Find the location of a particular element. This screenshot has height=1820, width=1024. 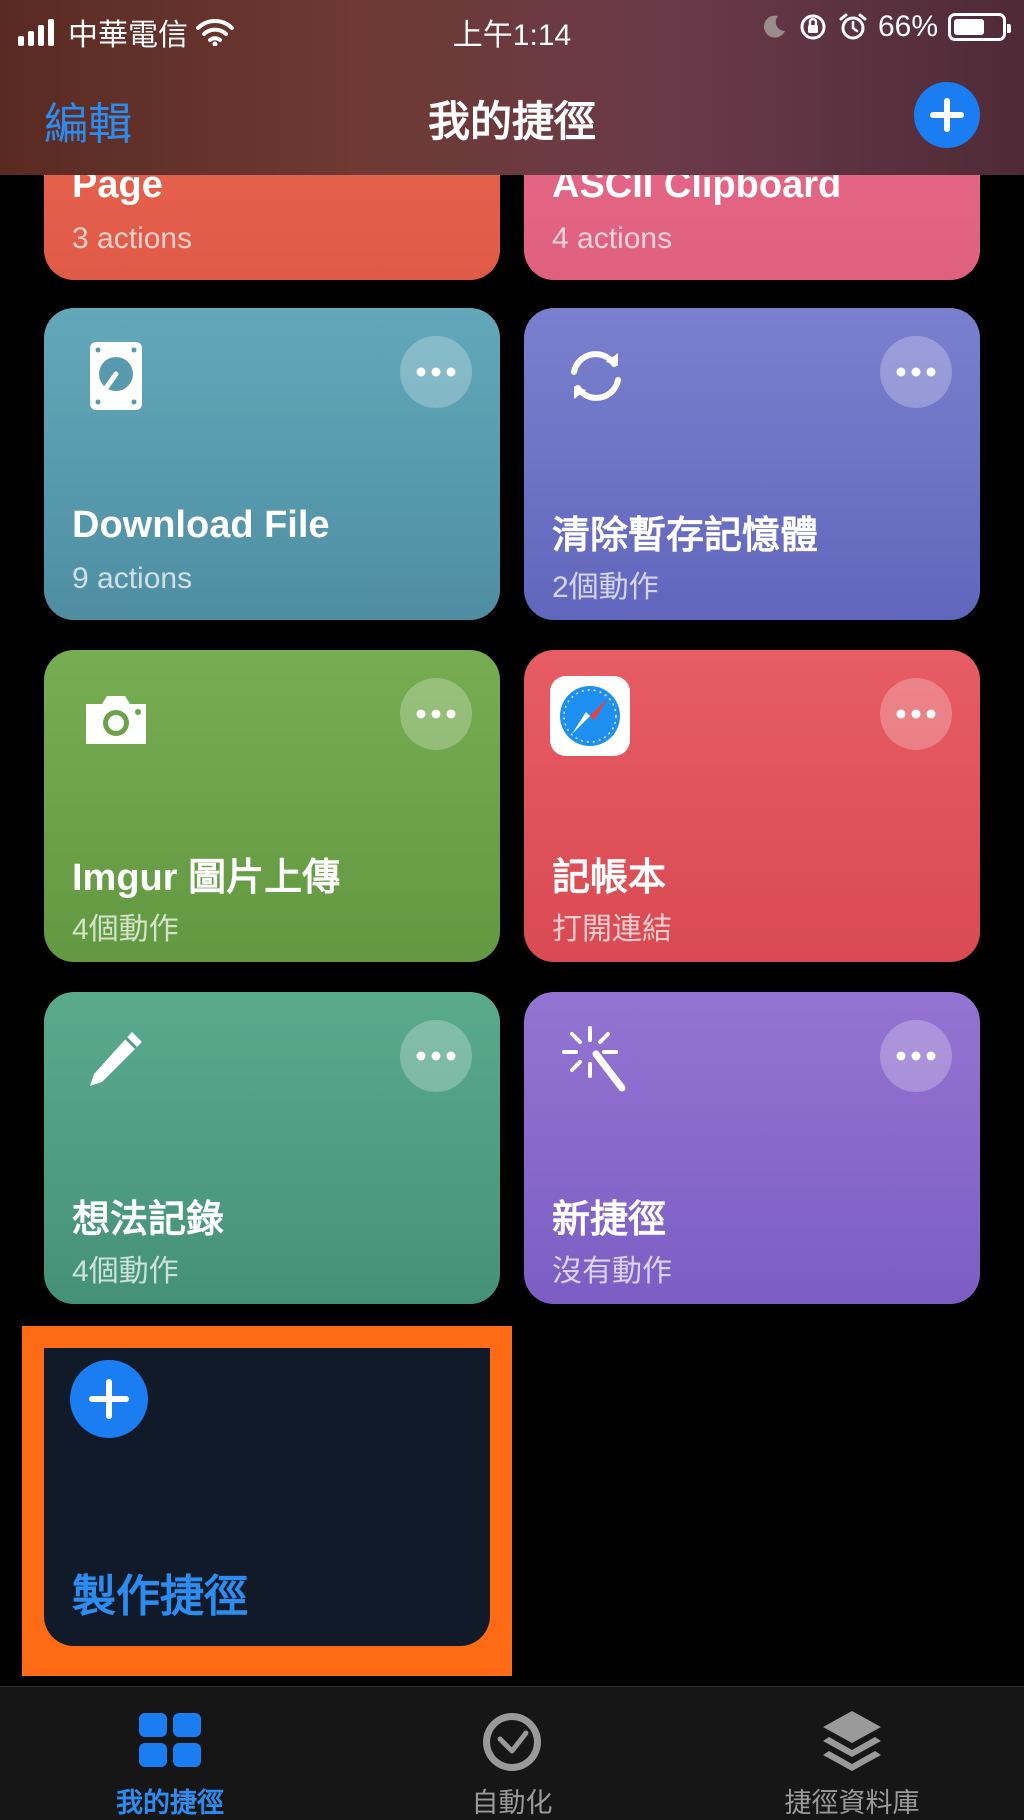

shortcut-card-idea-notes: 想法記錄 4個動作 is located at coordinates (272, 1148).